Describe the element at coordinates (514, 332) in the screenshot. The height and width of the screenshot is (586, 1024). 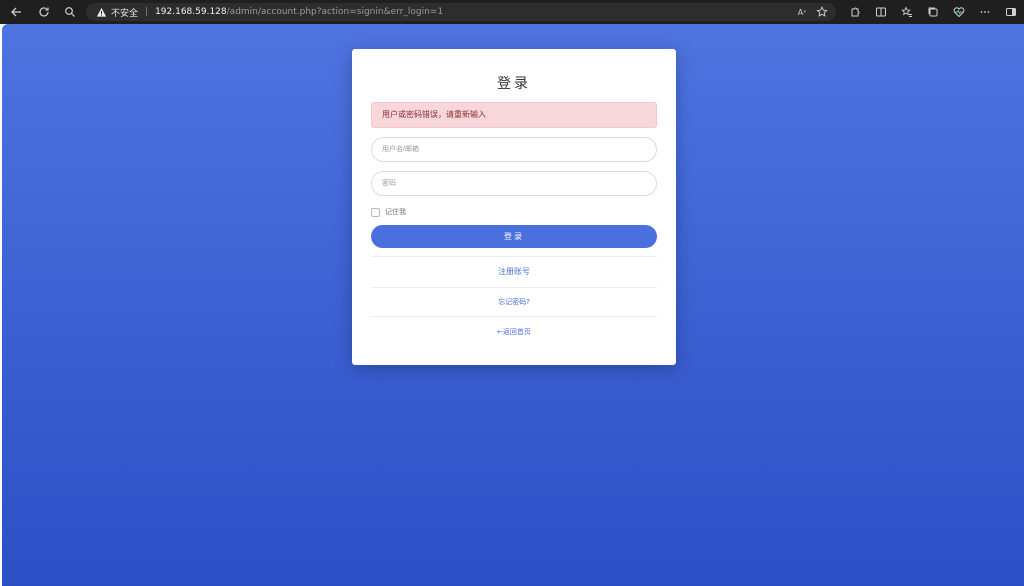
I see `back-home-link: ←返回首页` at that location.